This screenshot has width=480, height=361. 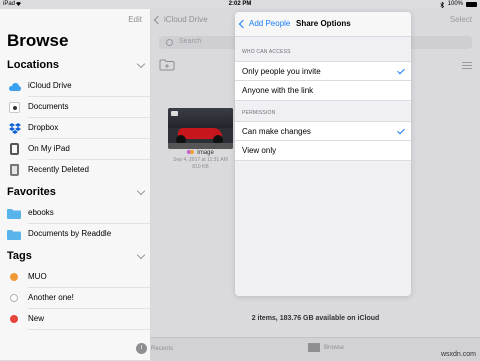 What do you see at coordinates (442, 4) in the screenshot?
I see `bluetooth-icon` at bounding box center [442, 4].